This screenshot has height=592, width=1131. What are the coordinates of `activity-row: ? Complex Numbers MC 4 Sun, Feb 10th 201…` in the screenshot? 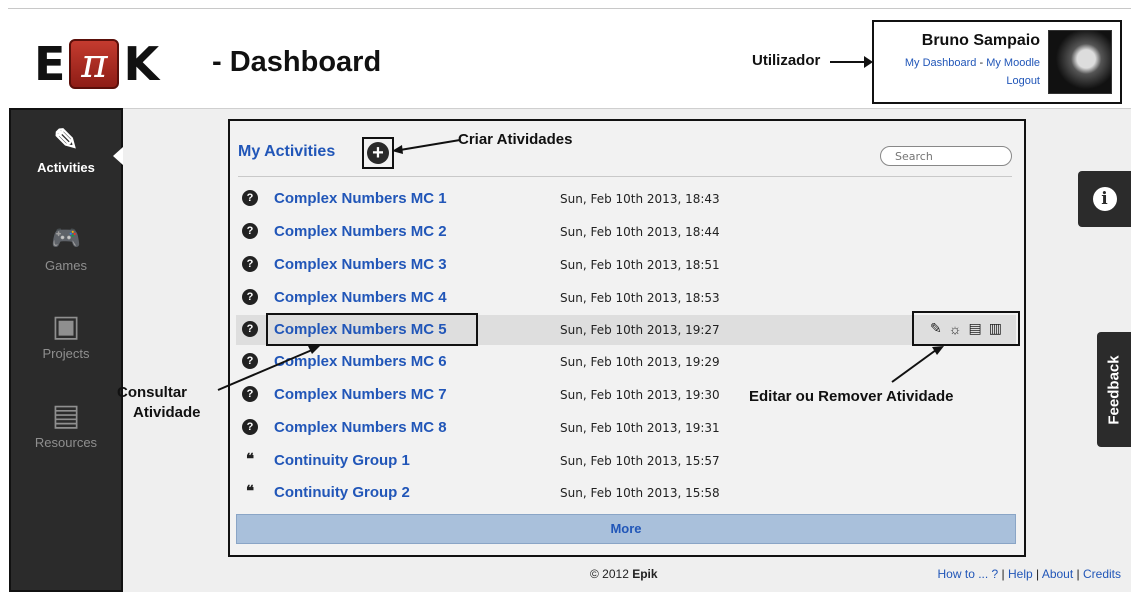 It's located at (626, 298).